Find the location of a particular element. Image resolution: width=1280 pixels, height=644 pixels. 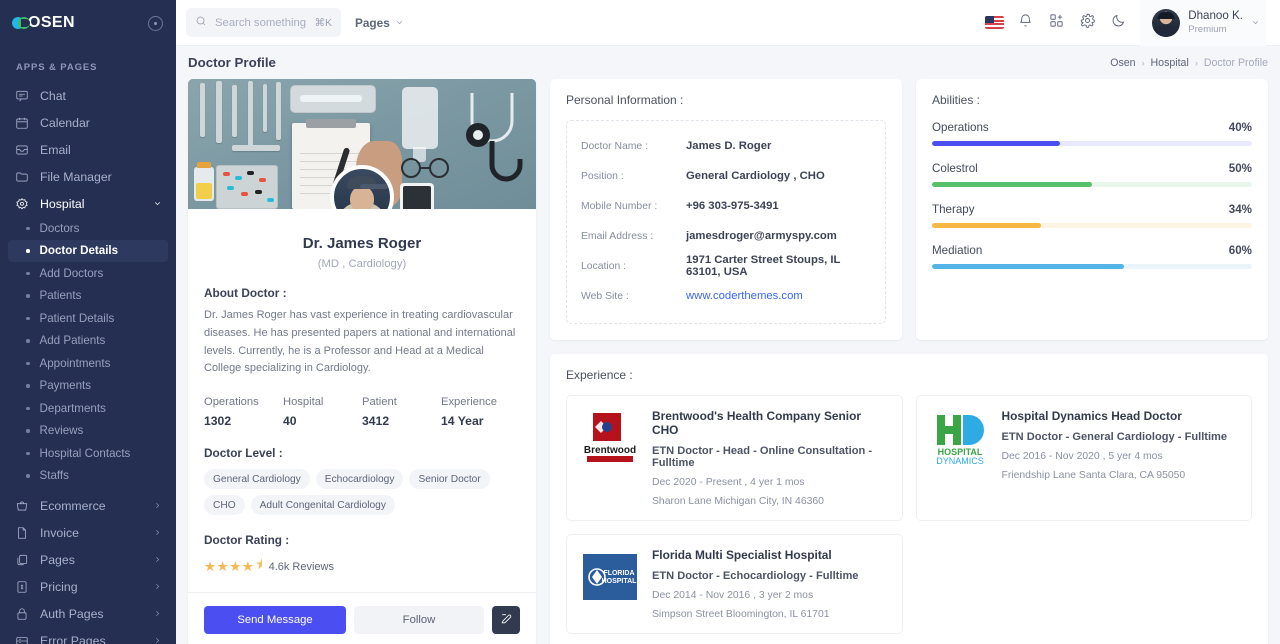

sidebar-subitem-departments: Departments is located at coordinates (88, 408).